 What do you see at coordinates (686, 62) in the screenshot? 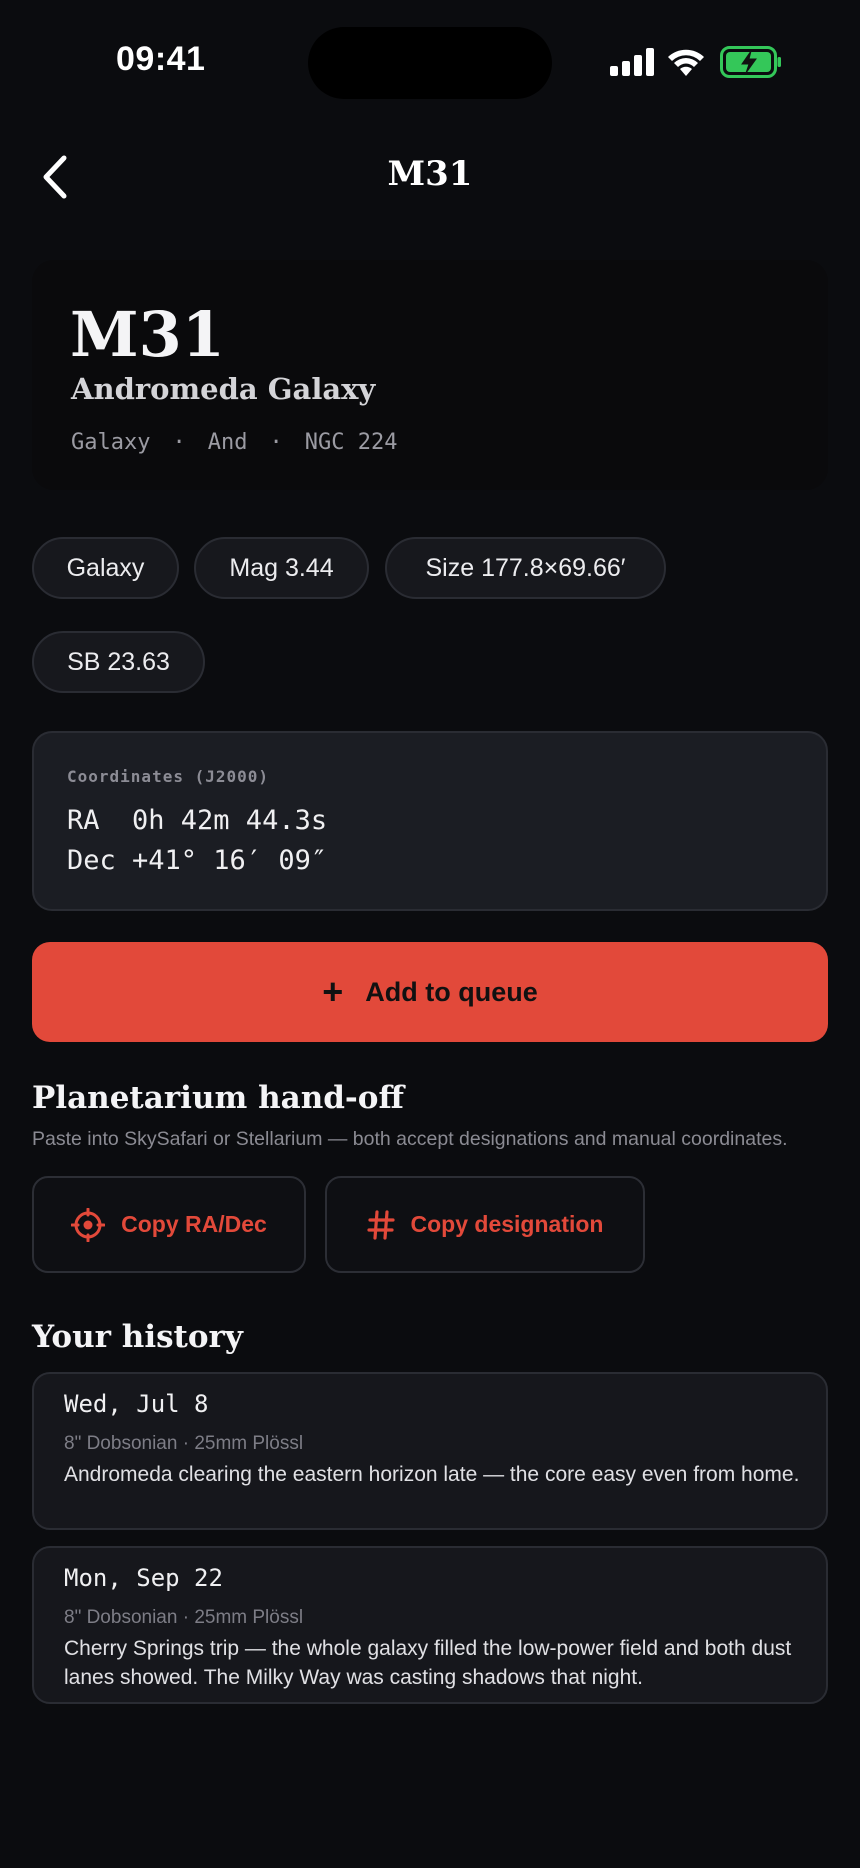
I see `wifi-icon` at bounding box center [686, 62].